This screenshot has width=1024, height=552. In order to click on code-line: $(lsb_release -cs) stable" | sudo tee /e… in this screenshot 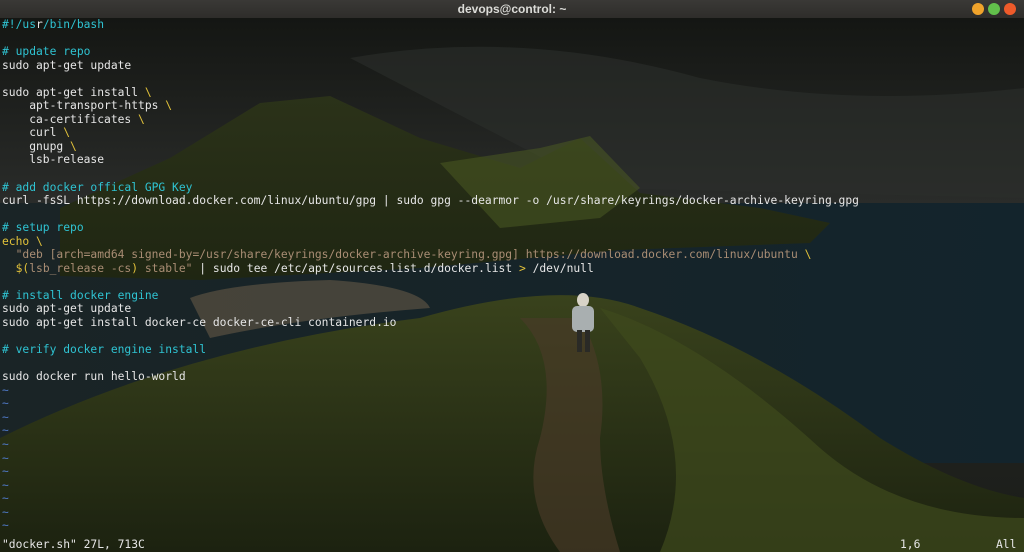, I will do `click(512, 269)`.